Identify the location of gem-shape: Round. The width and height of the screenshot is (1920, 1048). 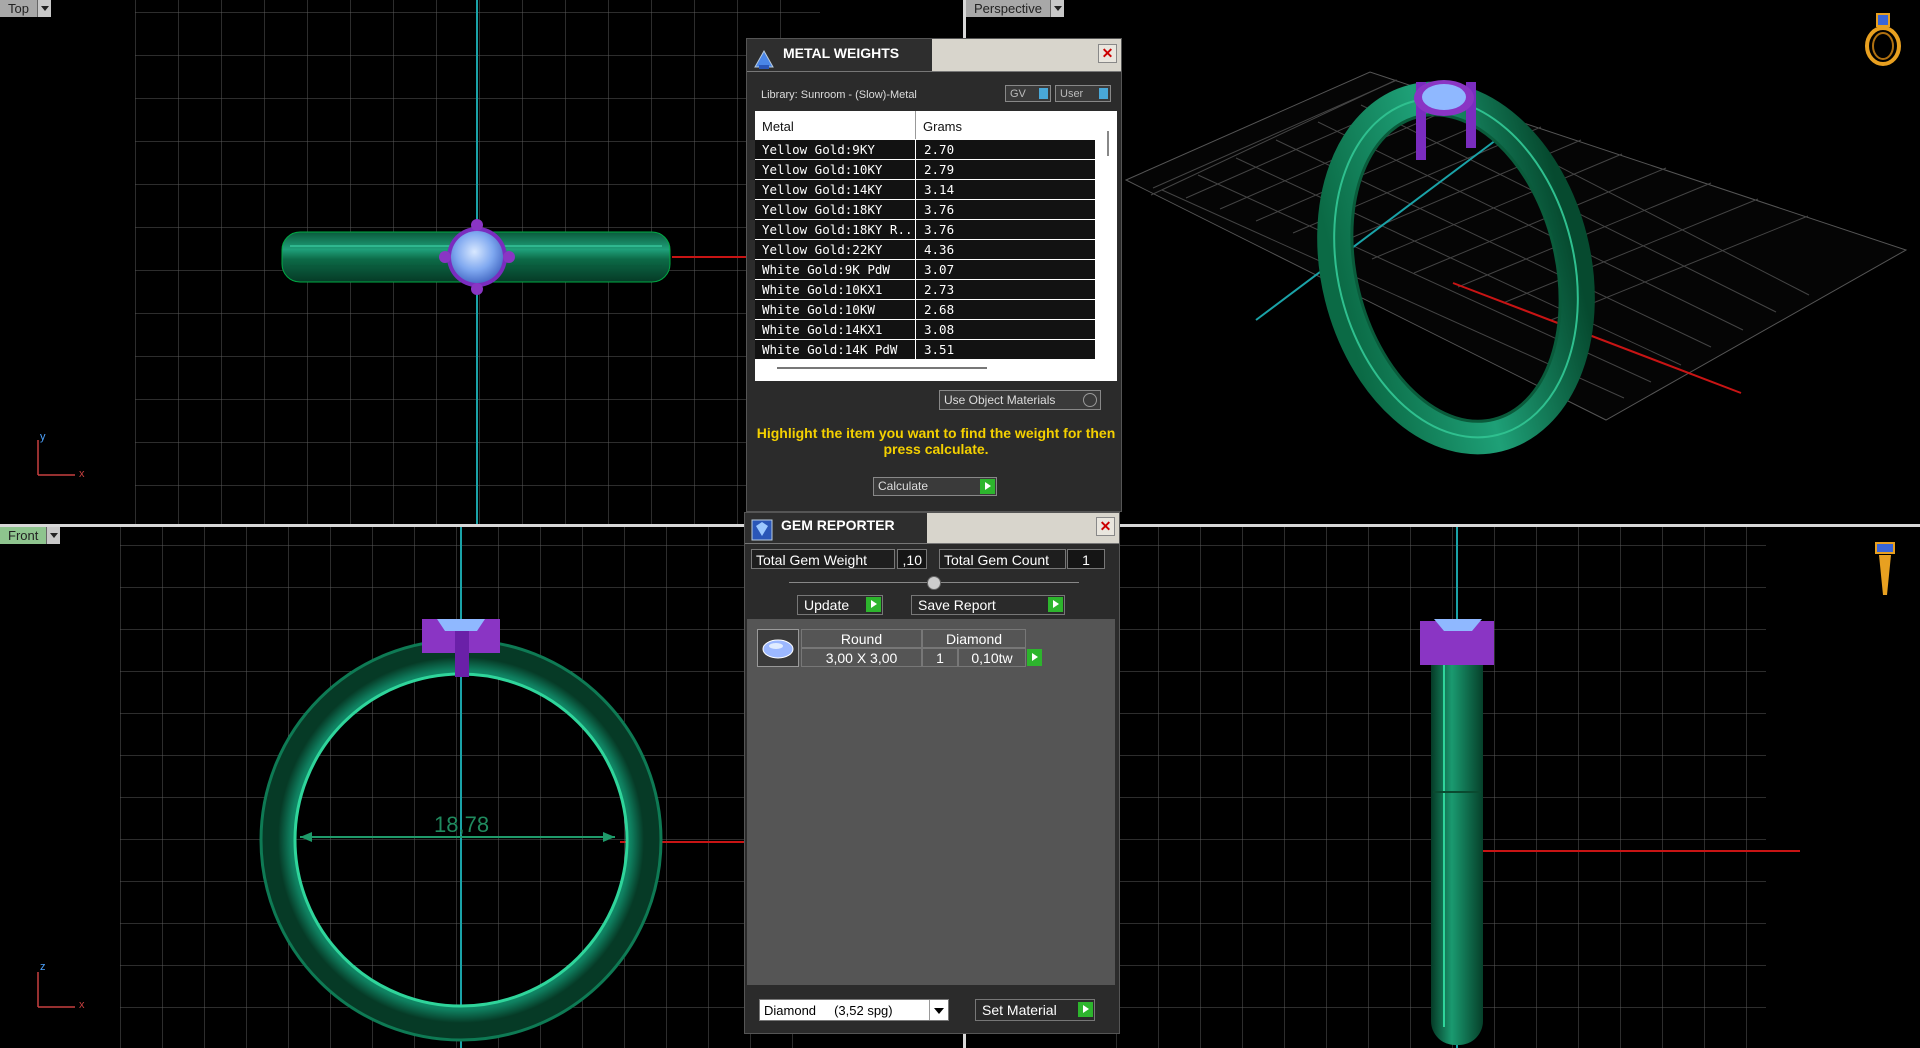
(861, 638).